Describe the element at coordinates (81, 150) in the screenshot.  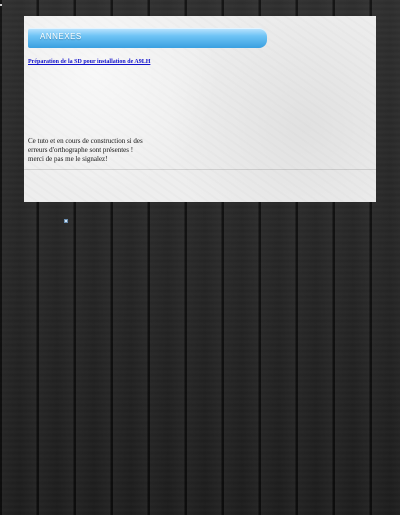
I see `notice-line: erreurs d'orthographe sont présentes !` at that location.